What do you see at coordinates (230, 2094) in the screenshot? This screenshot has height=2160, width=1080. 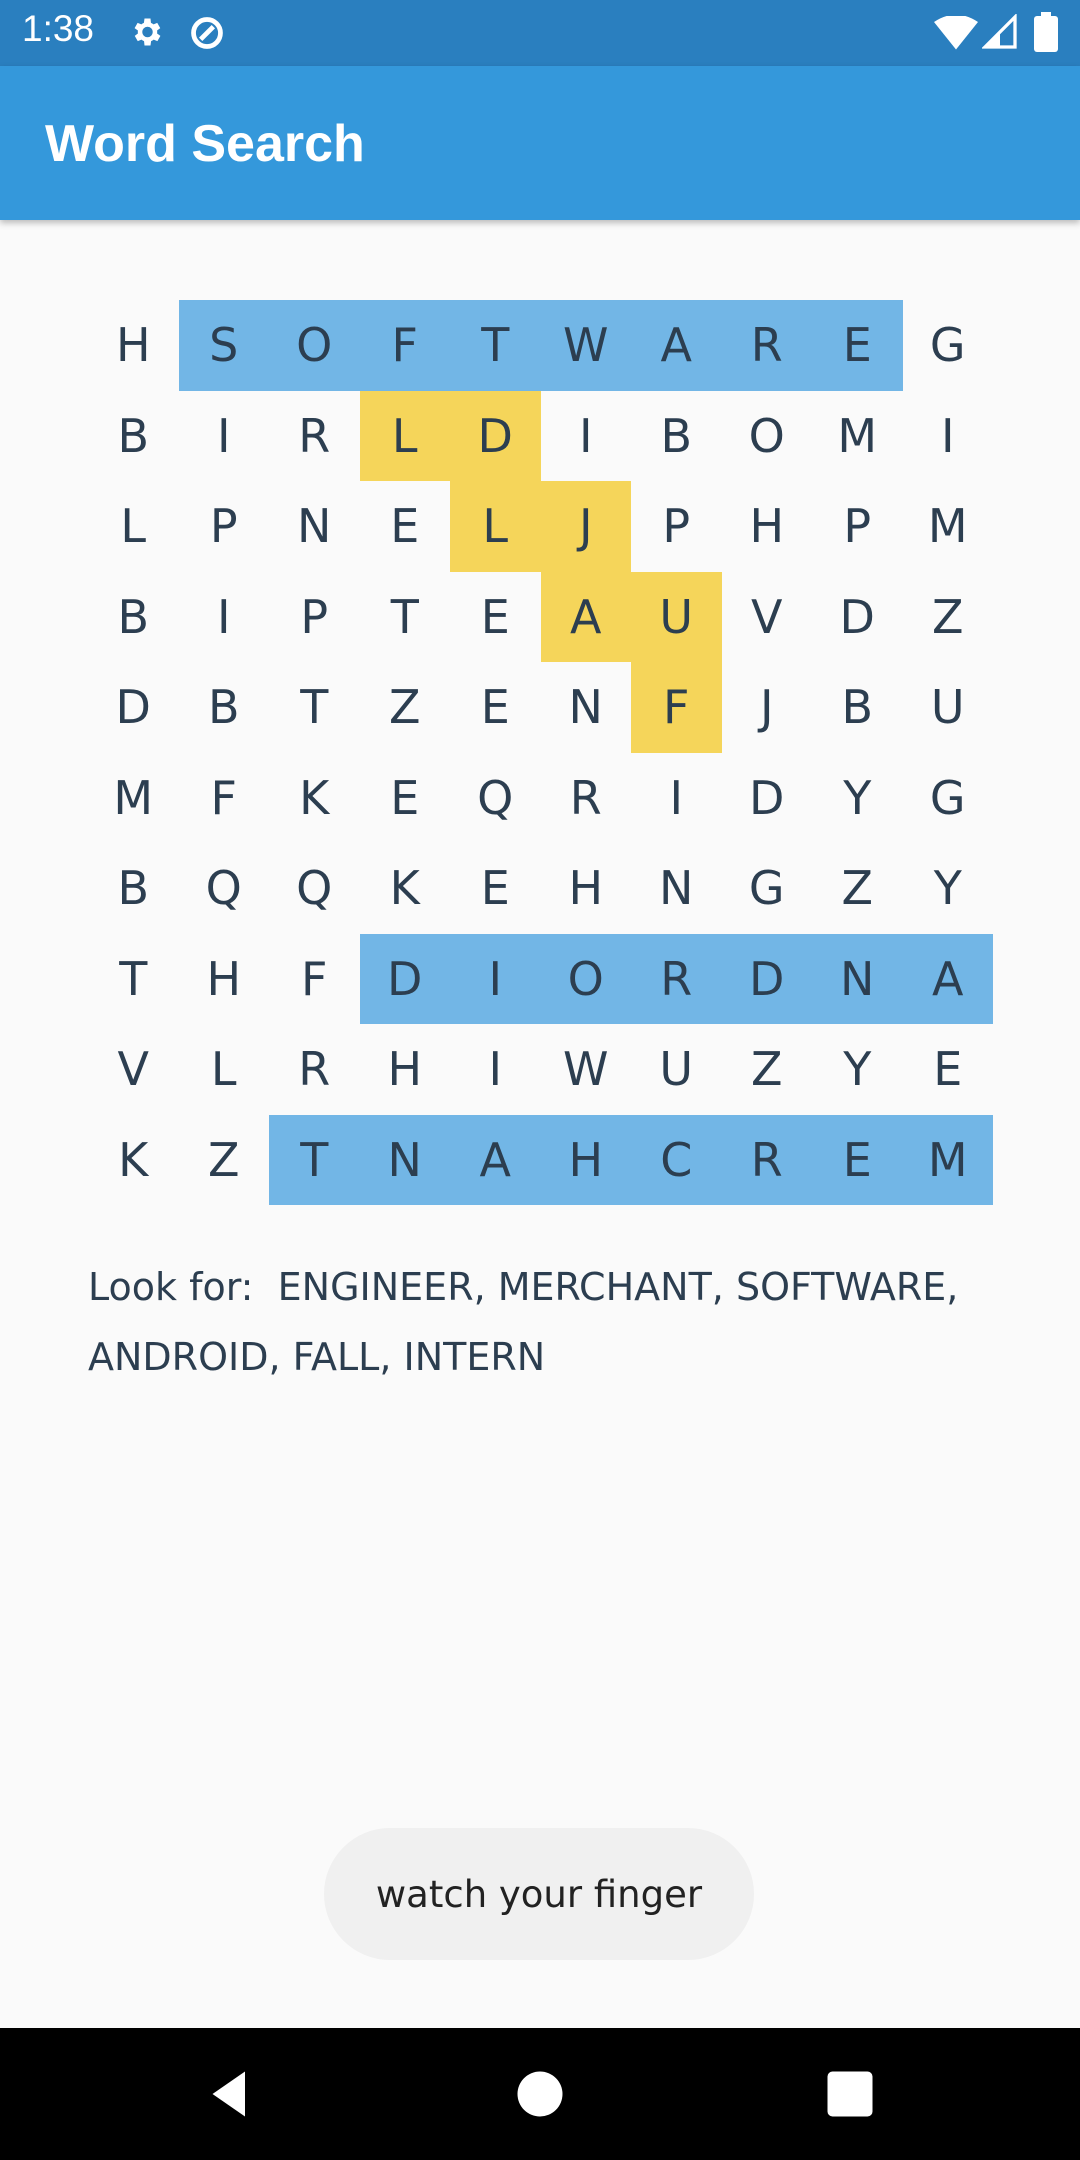 I see `back-icon` at bounding box center [230, 2094].